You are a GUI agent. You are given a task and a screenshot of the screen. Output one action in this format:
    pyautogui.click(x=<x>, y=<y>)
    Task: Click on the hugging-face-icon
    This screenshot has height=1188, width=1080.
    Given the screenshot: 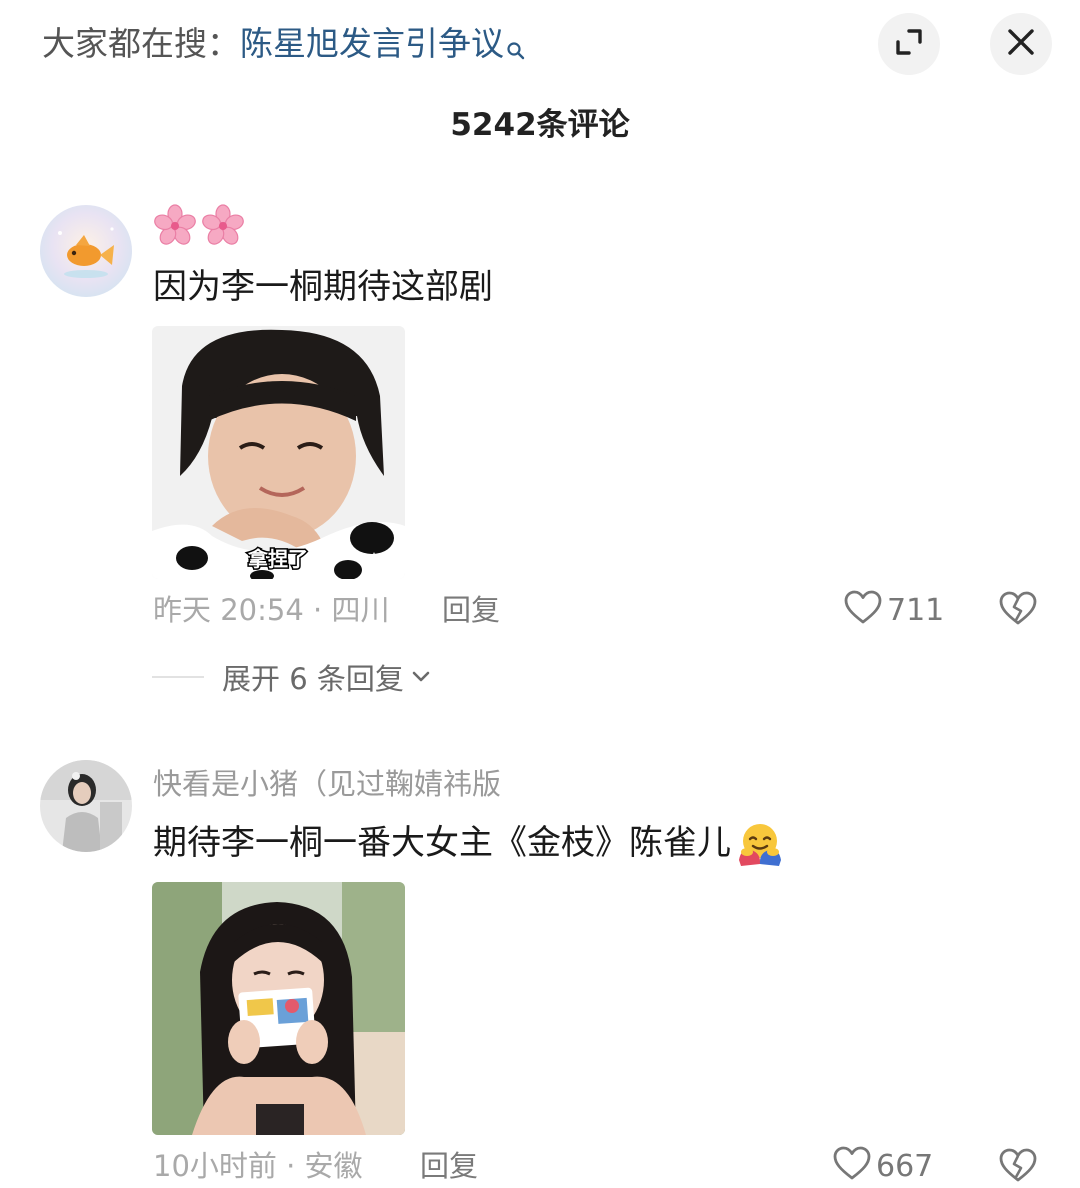 What is the action you would take?
    pyautogui.click(x=760, y=843)
    